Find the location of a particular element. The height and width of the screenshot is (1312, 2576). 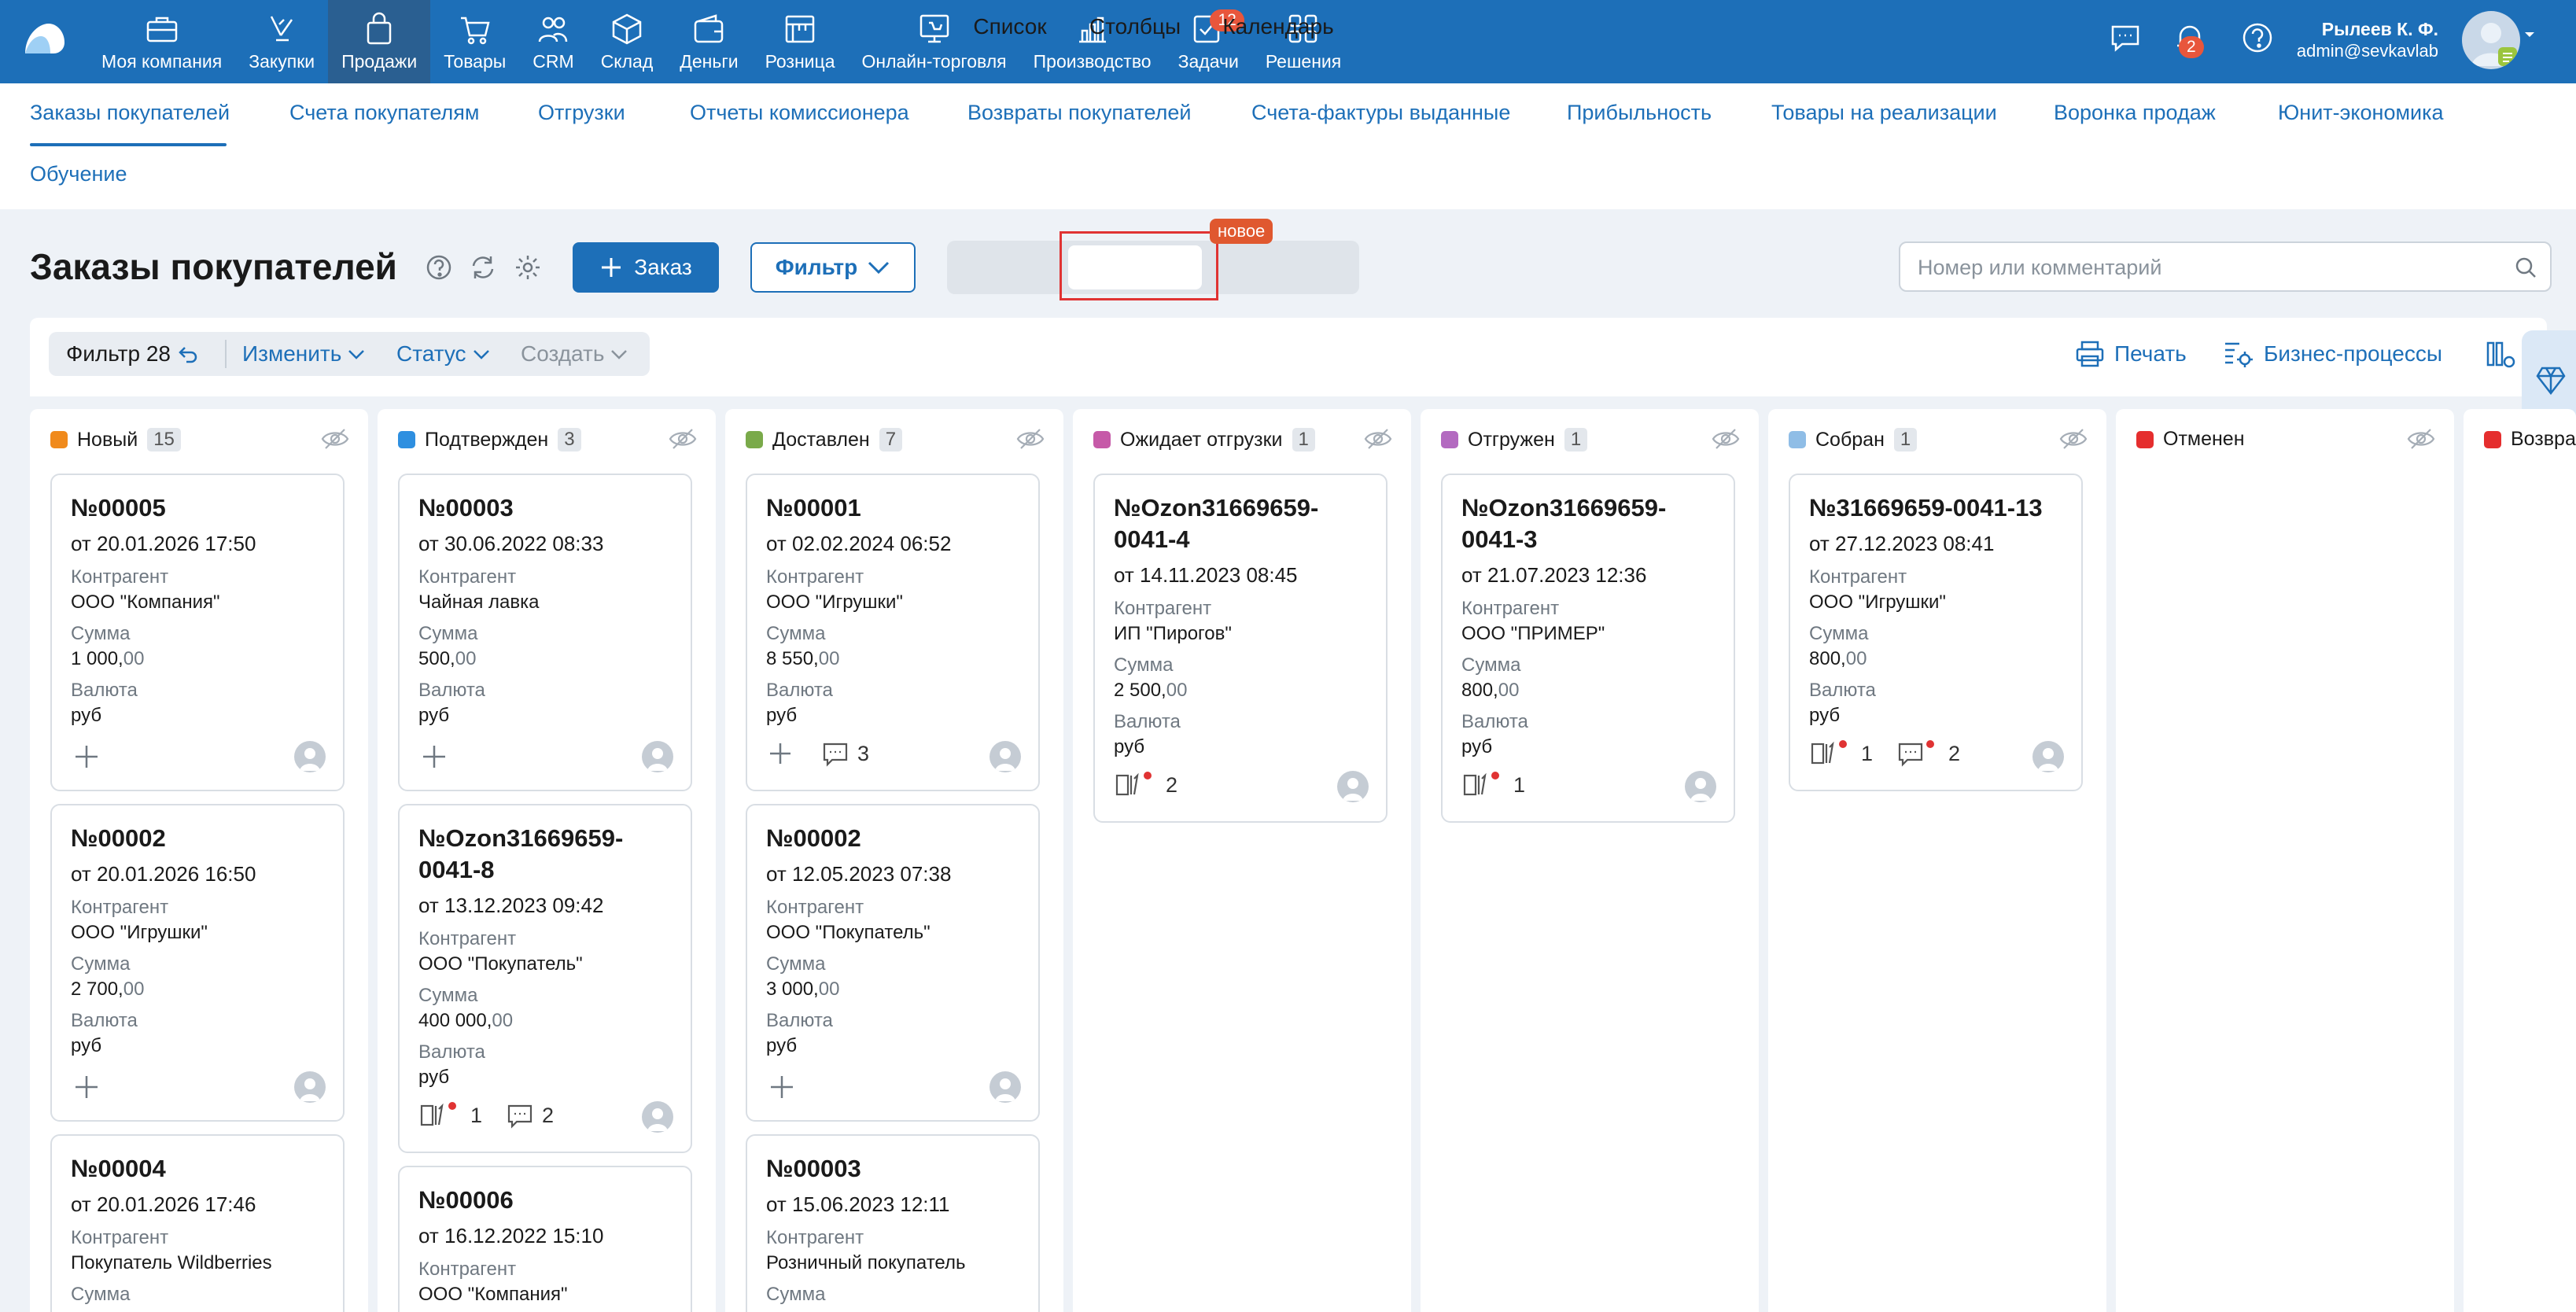

subnav-goods-on-sale: Товары на реализации is located at coordinates (1884, 113).